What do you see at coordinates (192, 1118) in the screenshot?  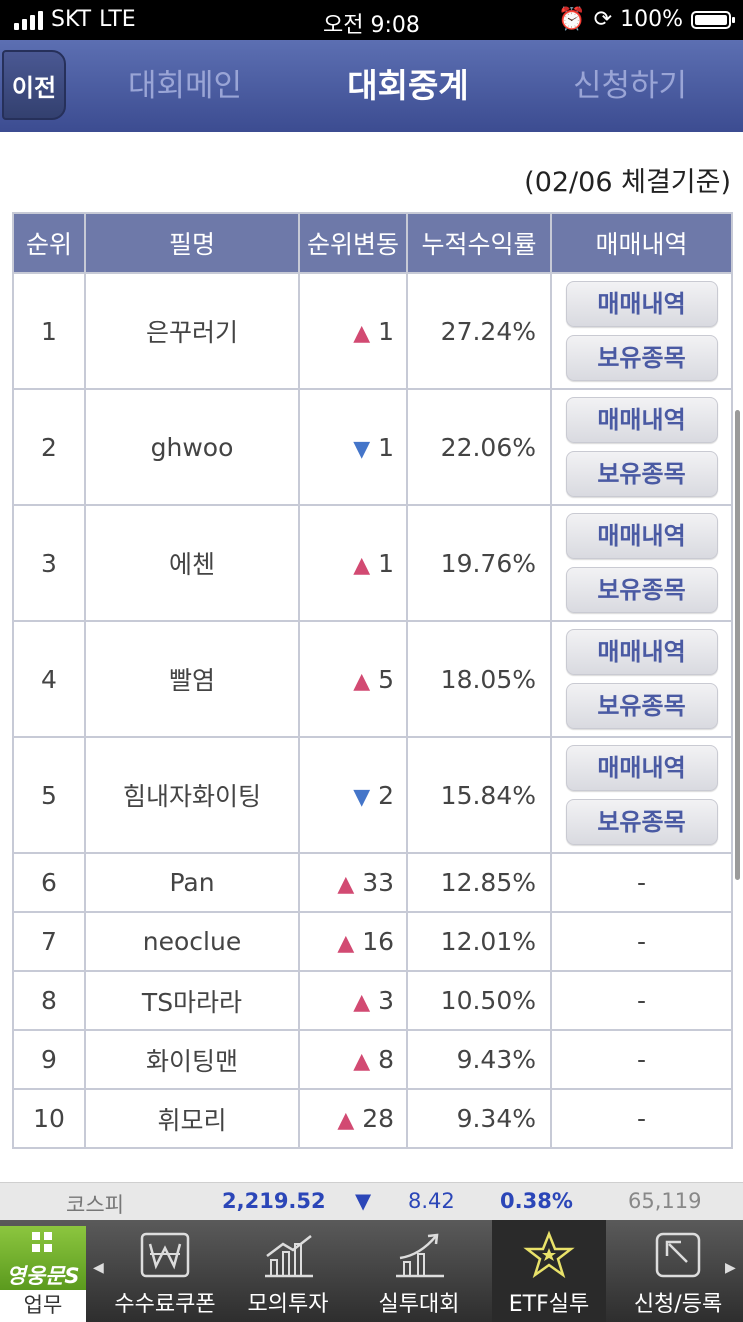 I see `nickname: 휘모리` at bounding box center [192, 1118].